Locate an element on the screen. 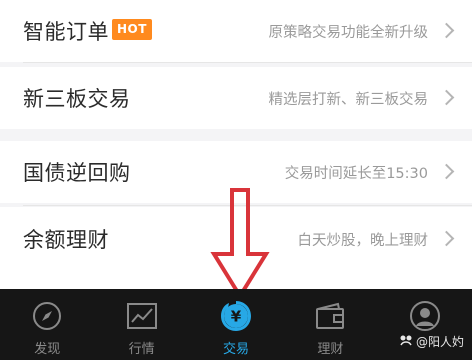  tab-label: 发现 is located at coordinates (47, 349).